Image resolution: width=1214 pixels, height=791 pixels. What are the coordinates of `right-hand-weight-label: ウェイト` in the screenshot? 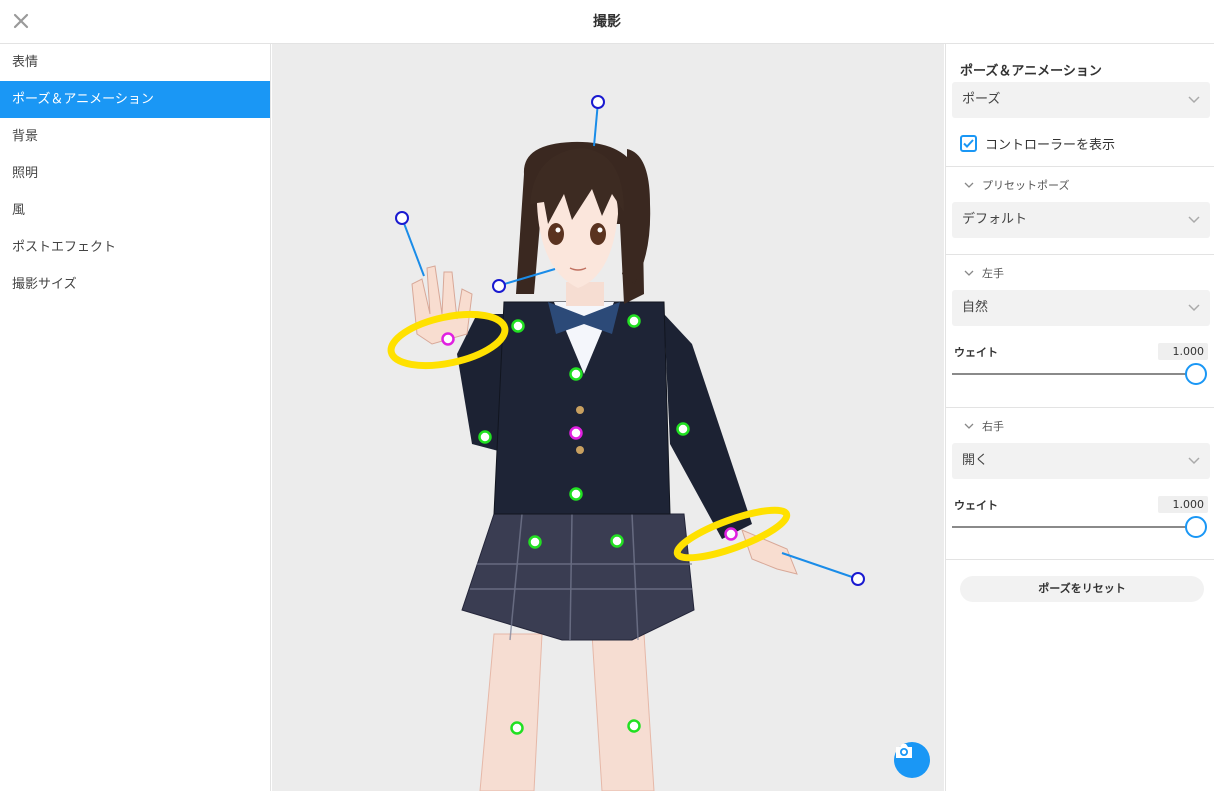 It's located at (976, 505).